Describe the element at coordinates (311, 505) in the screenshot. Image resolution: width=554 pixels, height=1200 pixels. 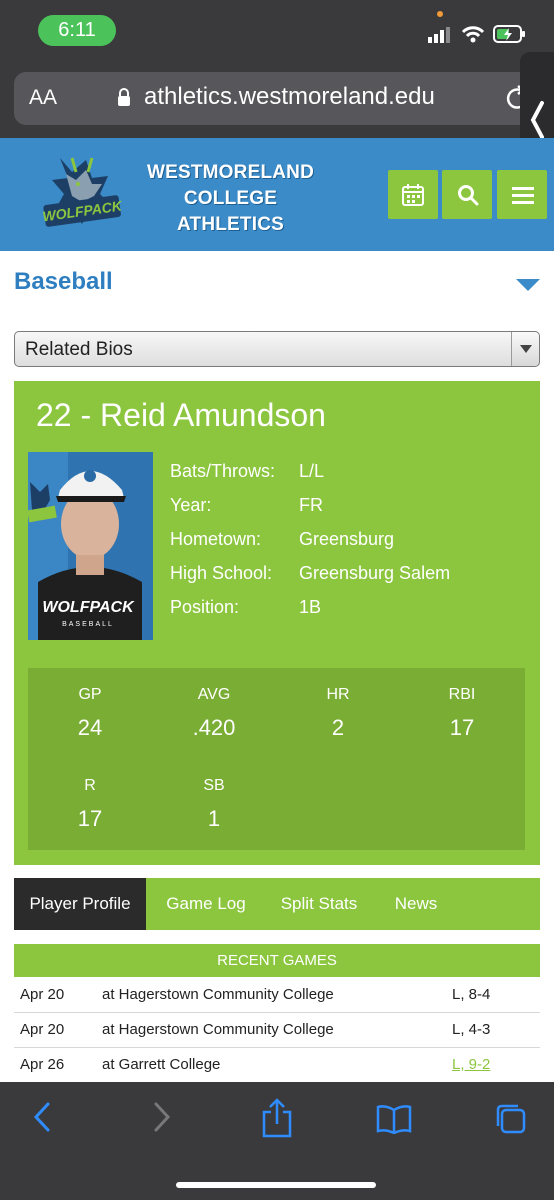
I see `info-value-year: FR` at that location.